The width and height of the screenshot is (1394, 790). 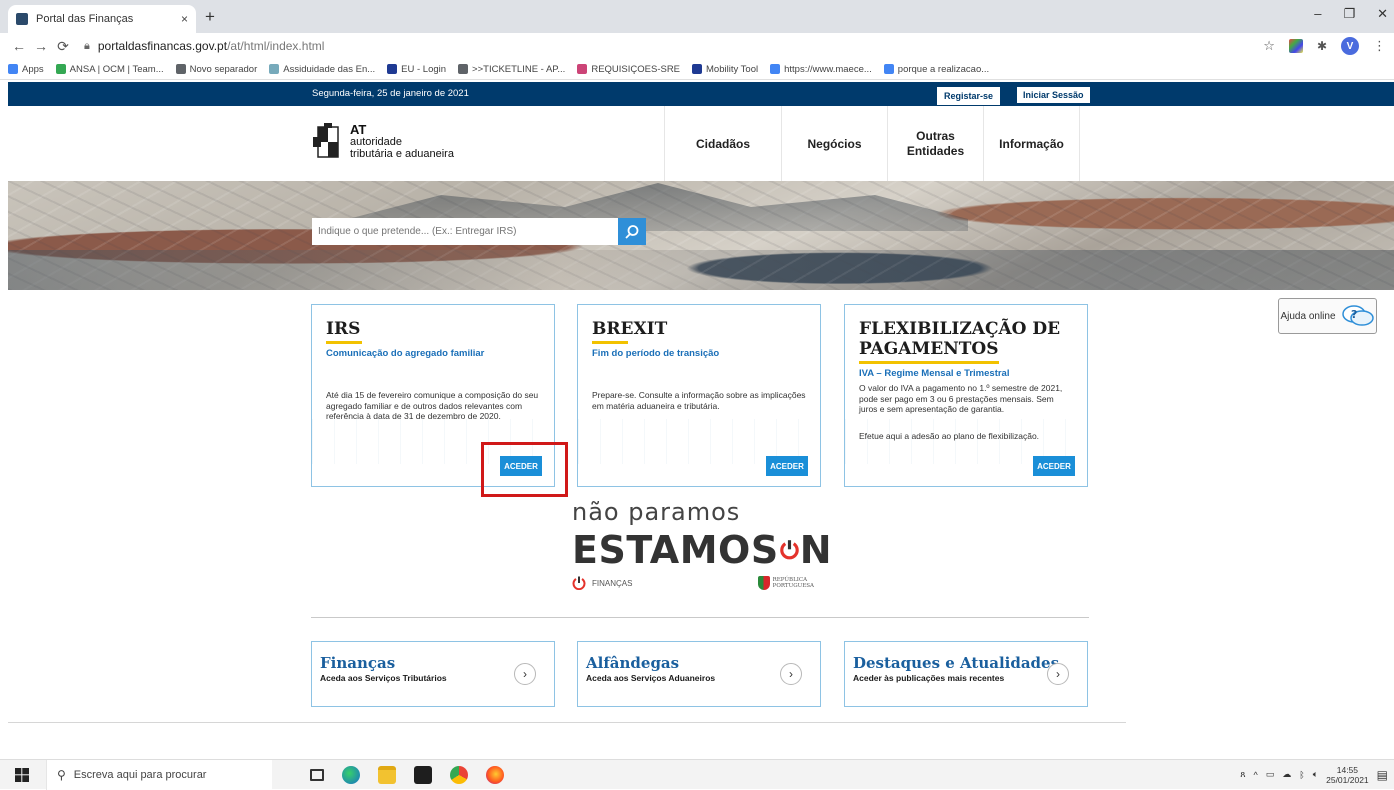 What do you see at coordinates (697, 16) in the screenshot?
I see `browser-tabbar: Portal das Finanças × + – ❐ ✕` at bounding box center [697, 16].